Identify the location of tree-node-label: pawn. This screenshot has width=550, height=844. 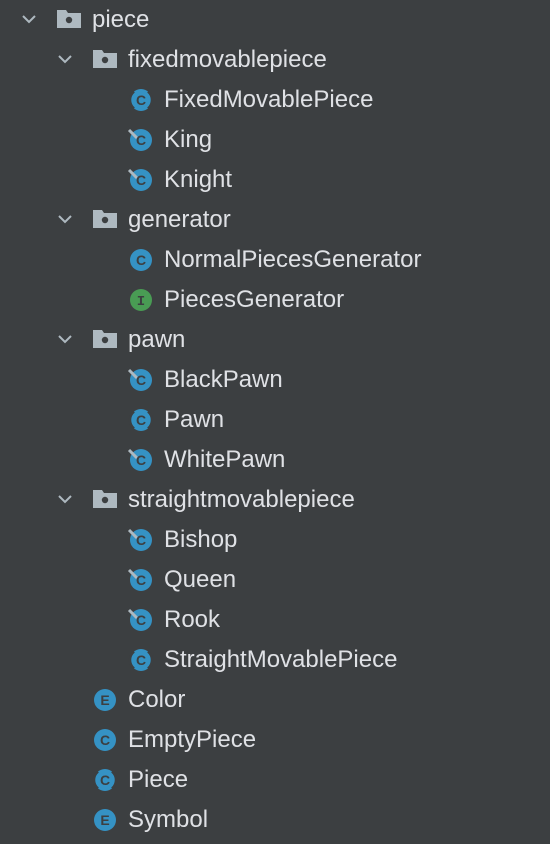
(157, 339).